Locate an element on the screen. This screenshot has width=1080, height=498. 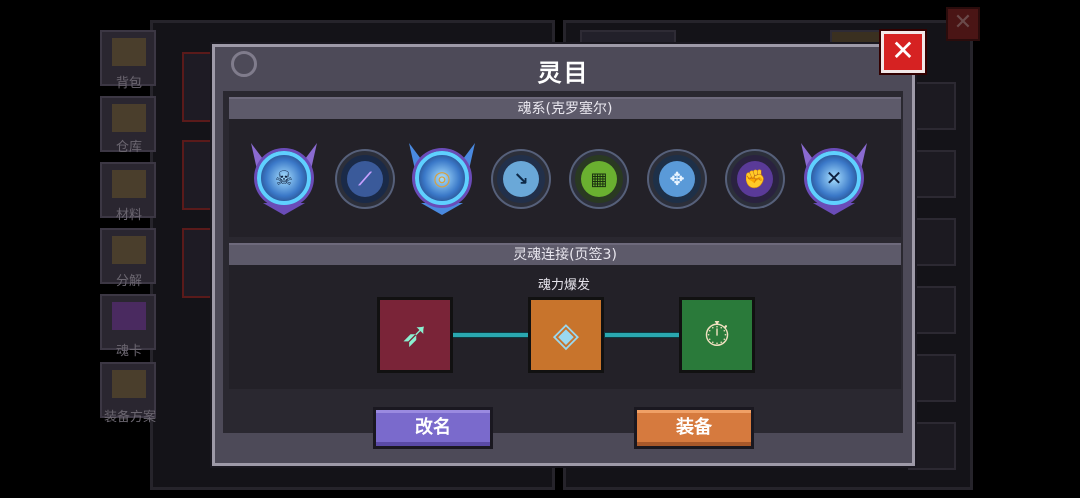
chest-icon is located at coordinates (129, 52).